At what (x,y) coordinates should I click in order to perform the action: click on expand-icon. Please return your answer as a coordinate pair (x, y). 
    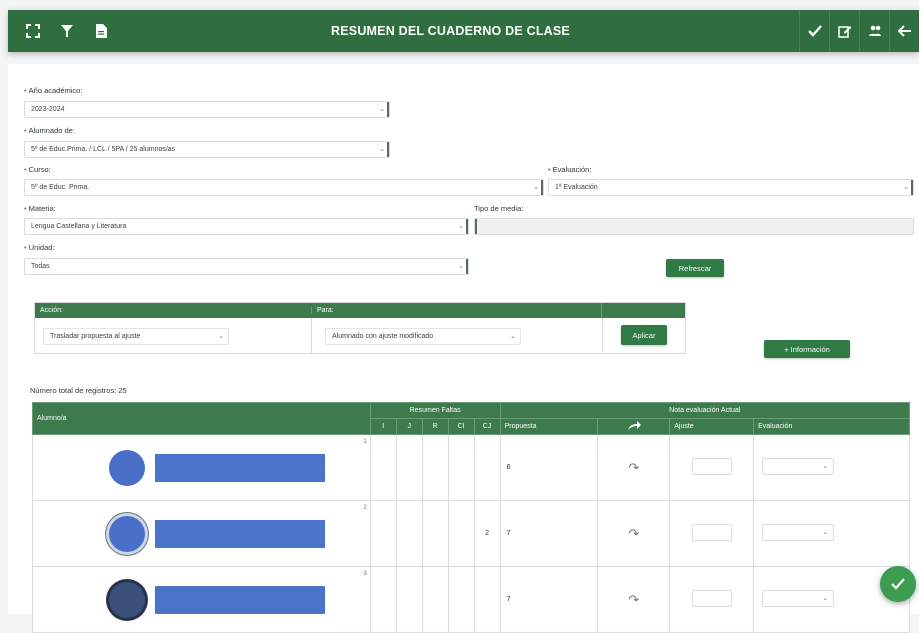
    Looking at the image, I should click on (33, 31).